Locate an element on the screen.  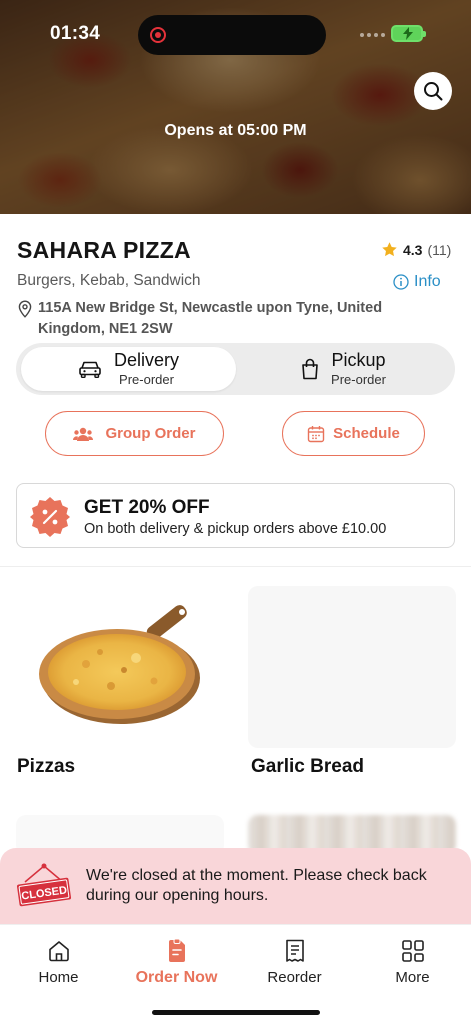
group-order-button: Group Order is located at coordinates (134, 433).